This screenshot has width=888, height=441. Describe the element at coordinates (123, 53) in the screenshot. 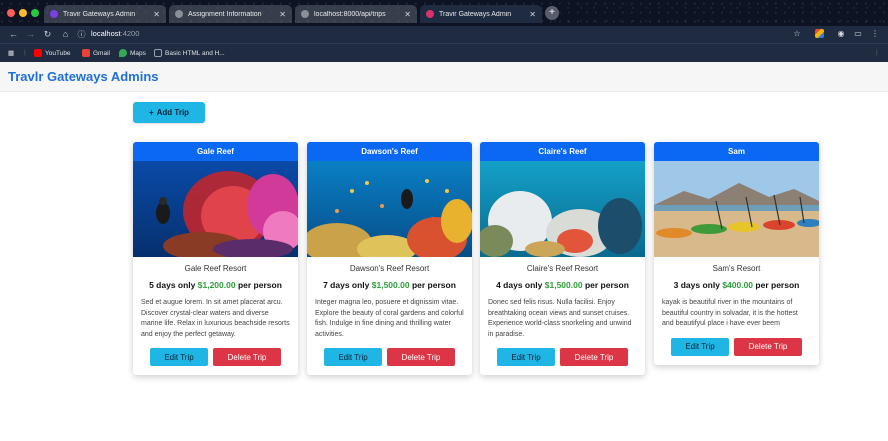

I see `maps-icon` at that location.